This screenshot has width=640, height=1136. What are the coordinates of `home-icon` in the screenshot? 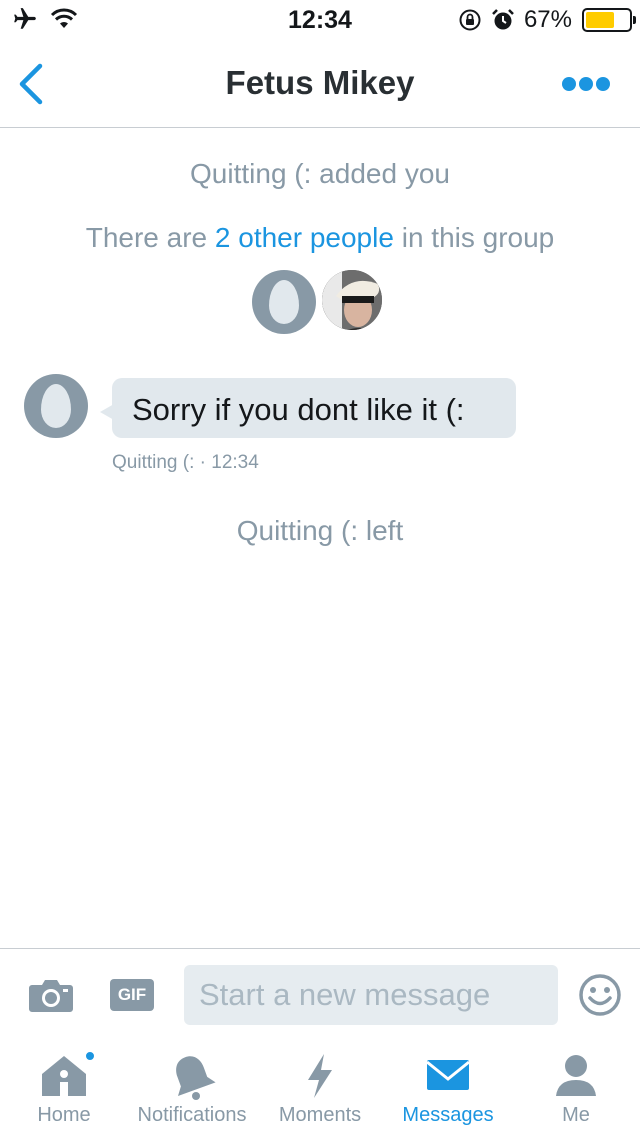 It's located at (64, 1076).